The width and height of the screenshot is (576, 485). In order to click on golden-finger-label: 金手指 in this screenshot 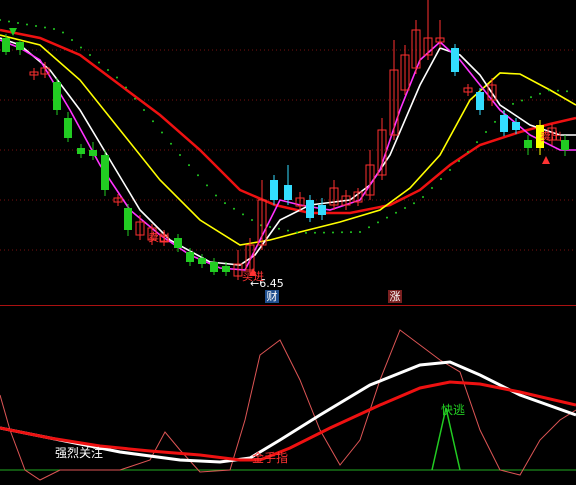, I will do `click(270, 458)`.